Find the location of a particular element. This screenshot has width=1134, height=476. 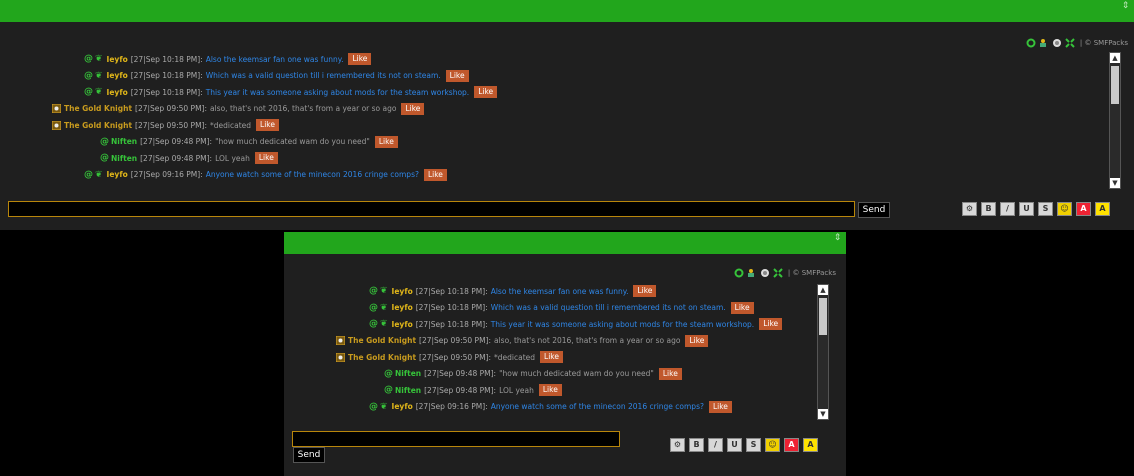

leaf-icon: ❦ is located at coordinates (384, 291).